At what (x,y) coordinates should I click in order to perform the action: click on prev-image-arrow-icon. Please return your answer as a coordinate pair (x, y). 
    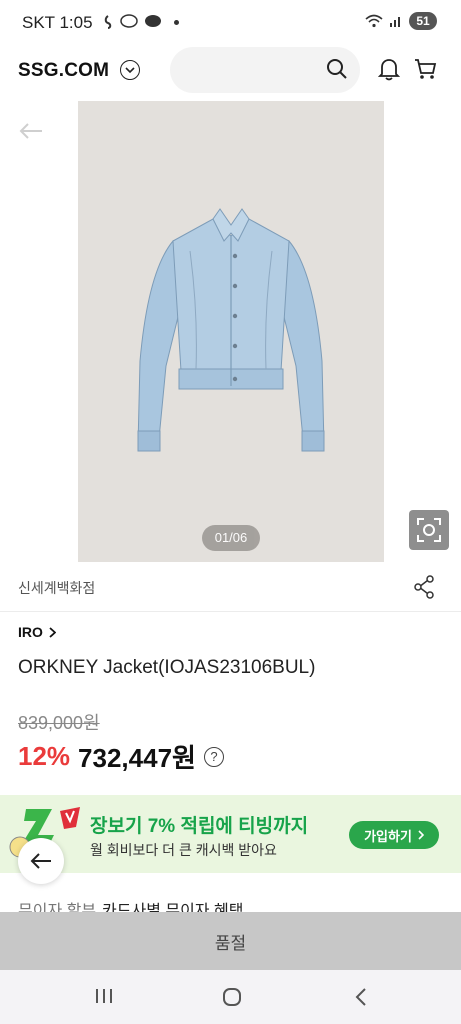
    Looking at the image, I should click on (31, 133).